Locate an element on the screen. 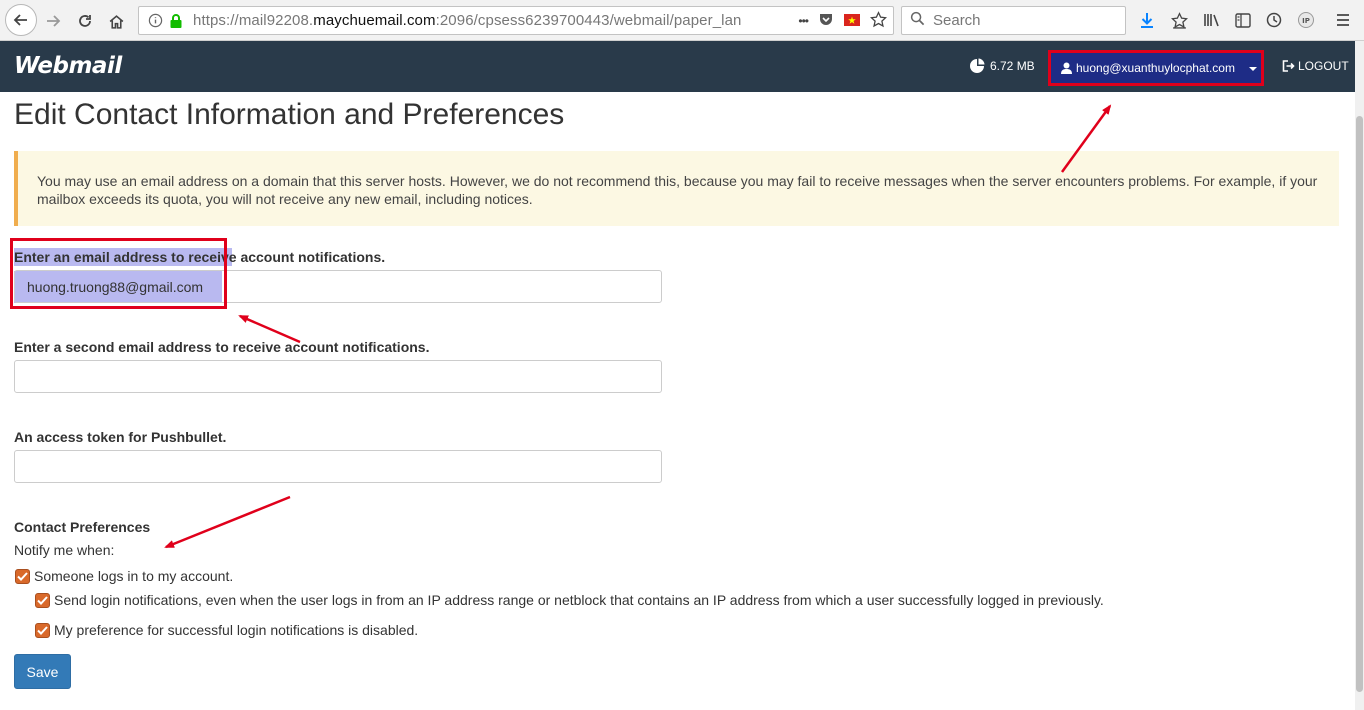 Image resolution: width=1364 pixels, height=710 pixels. vietnam-flag-icon is located at coordinates (852, 21).